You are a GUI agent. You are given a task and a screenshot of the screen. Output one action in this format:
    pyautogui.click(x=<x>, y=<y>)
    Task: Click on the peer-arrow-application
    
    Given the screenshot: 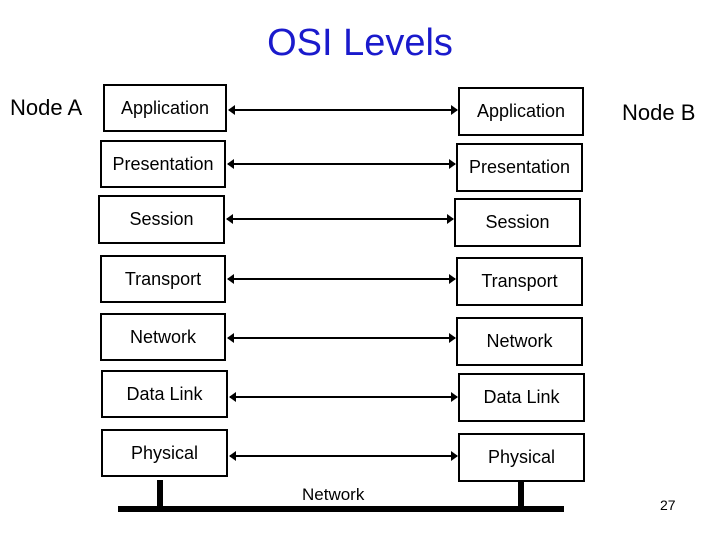 What is the action you would take?
    pyautogui.click(x=343, y=110)
    